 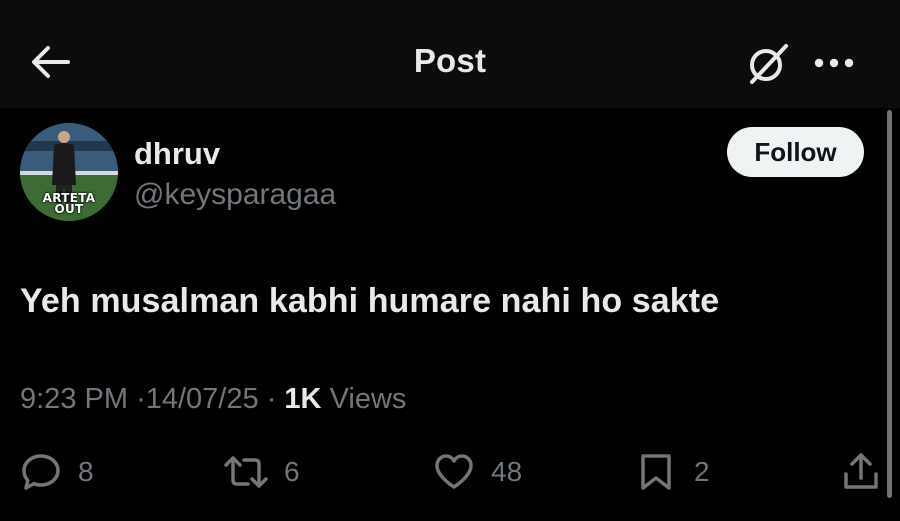 What do you see at coordinates (41, 472) in the screenshot?
I see `reply-icon` at bounding box center [41, 472].